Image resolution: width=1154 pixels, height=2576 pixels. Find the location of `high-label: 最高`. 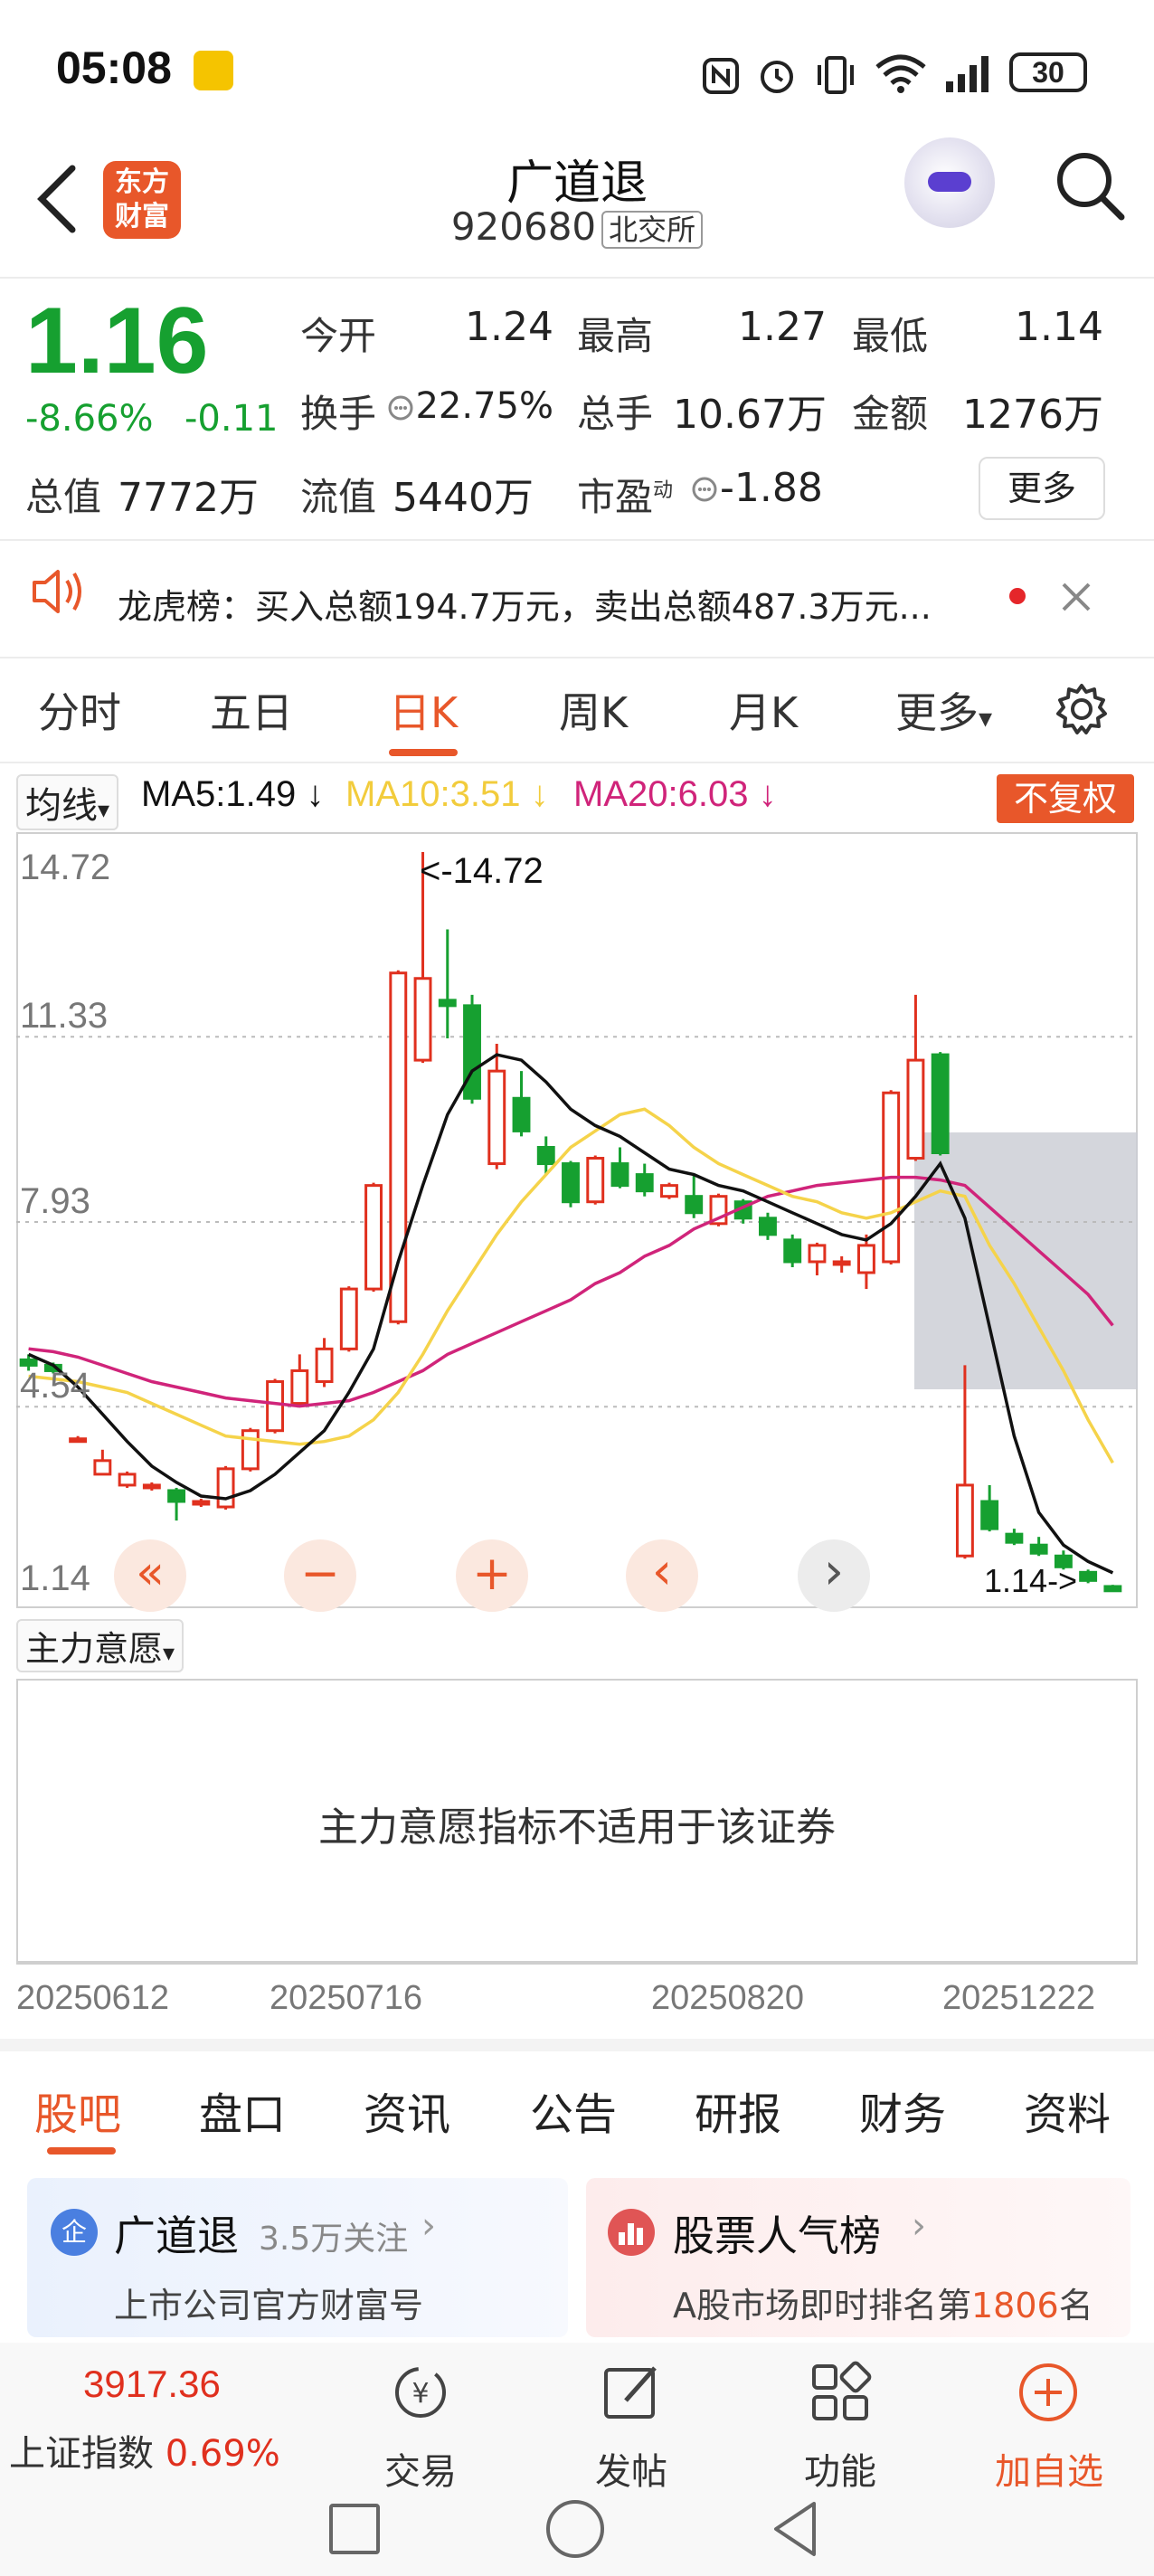

high-label: 最高 is located at coordinates (615, 336).